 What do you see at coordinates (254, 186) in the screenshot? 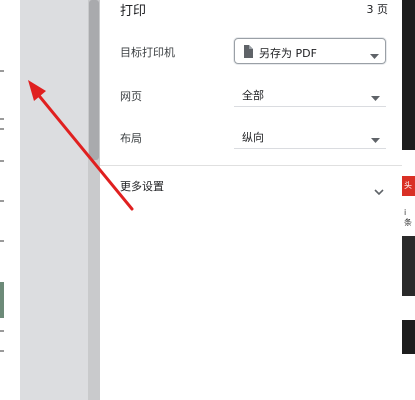
I see `more-settings-toggle: 更多设置` at bounding box center [254, 186].